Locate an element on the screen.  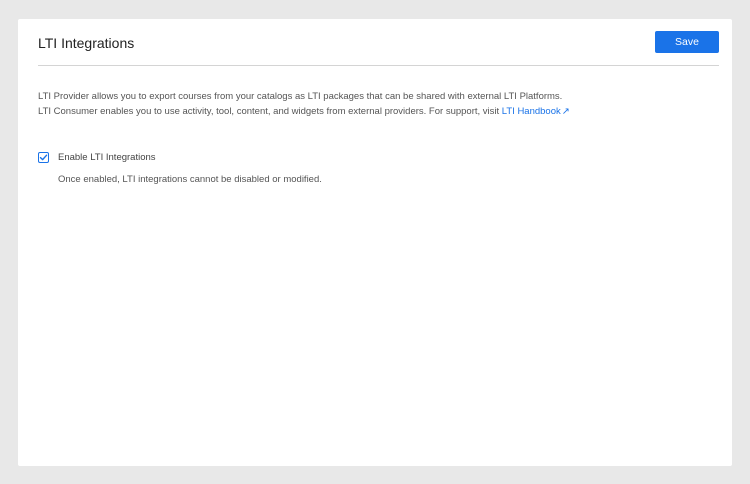
enable-lti-row: Enable LTI Integrations is located at coordinates (97, 157).